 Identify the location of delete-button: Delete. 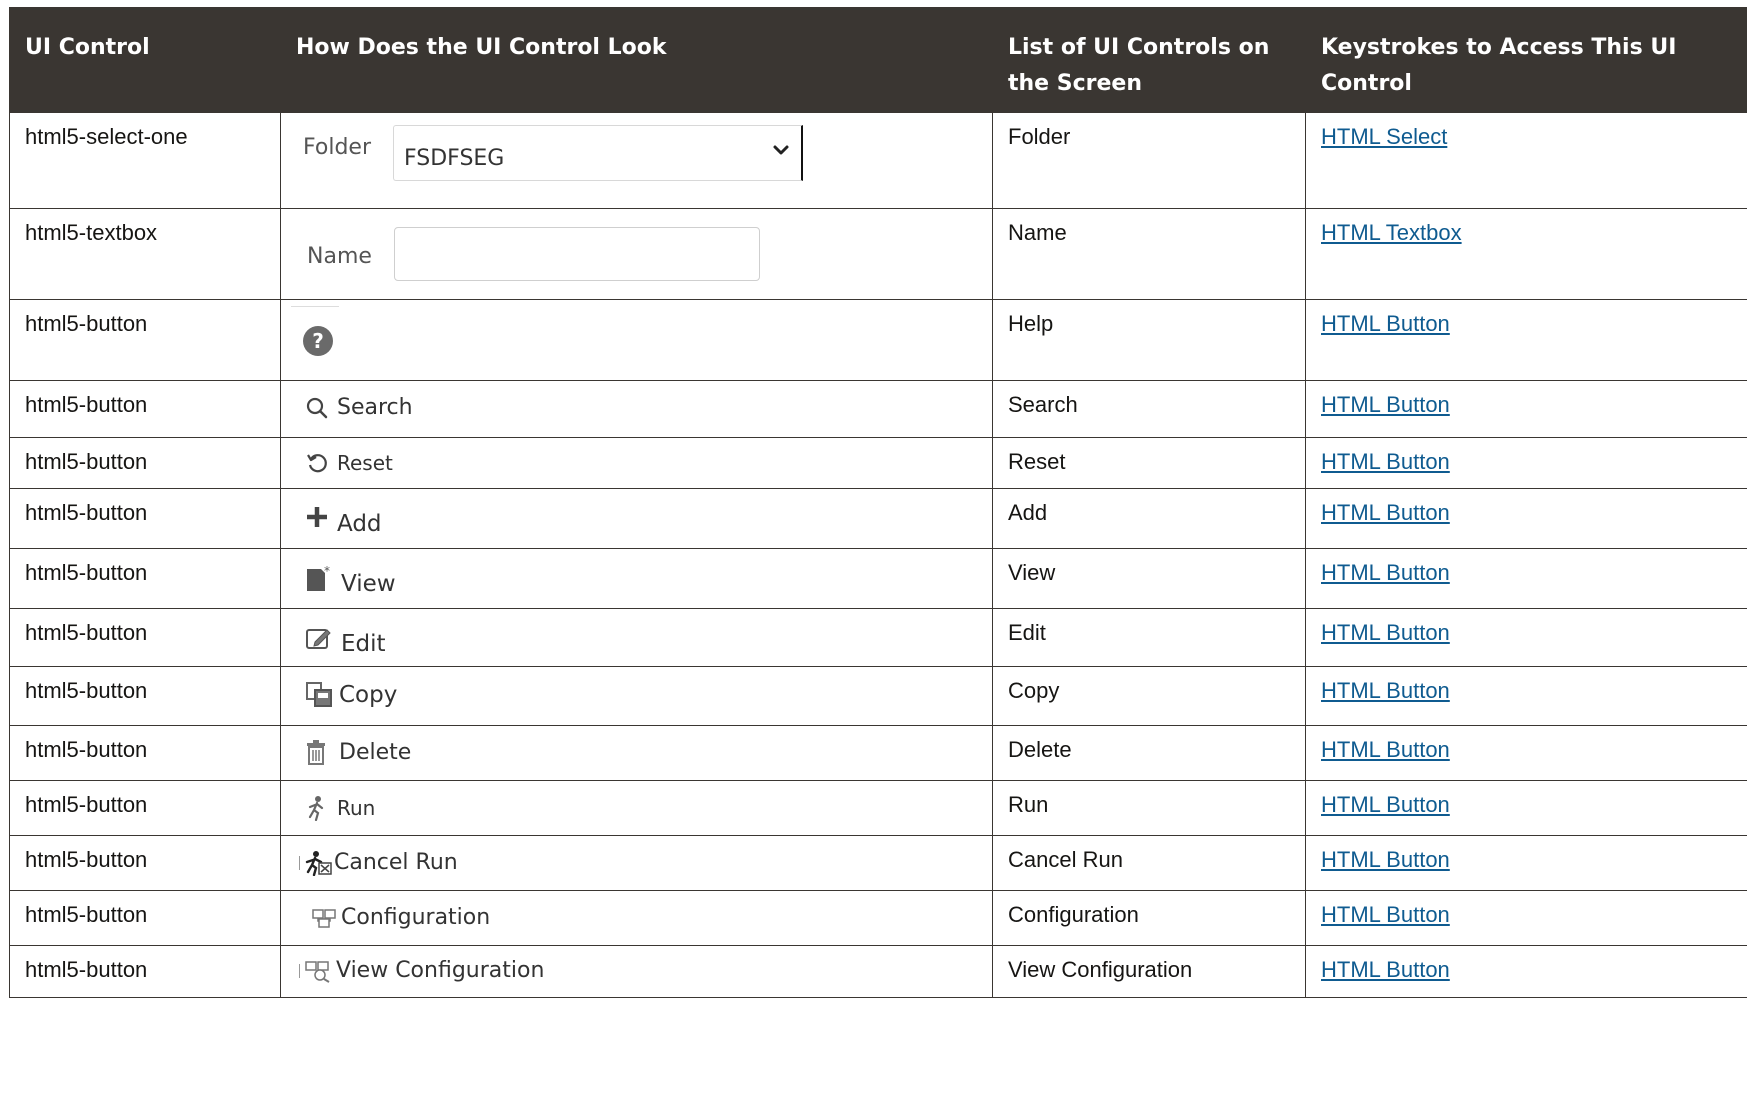
(358, 753).